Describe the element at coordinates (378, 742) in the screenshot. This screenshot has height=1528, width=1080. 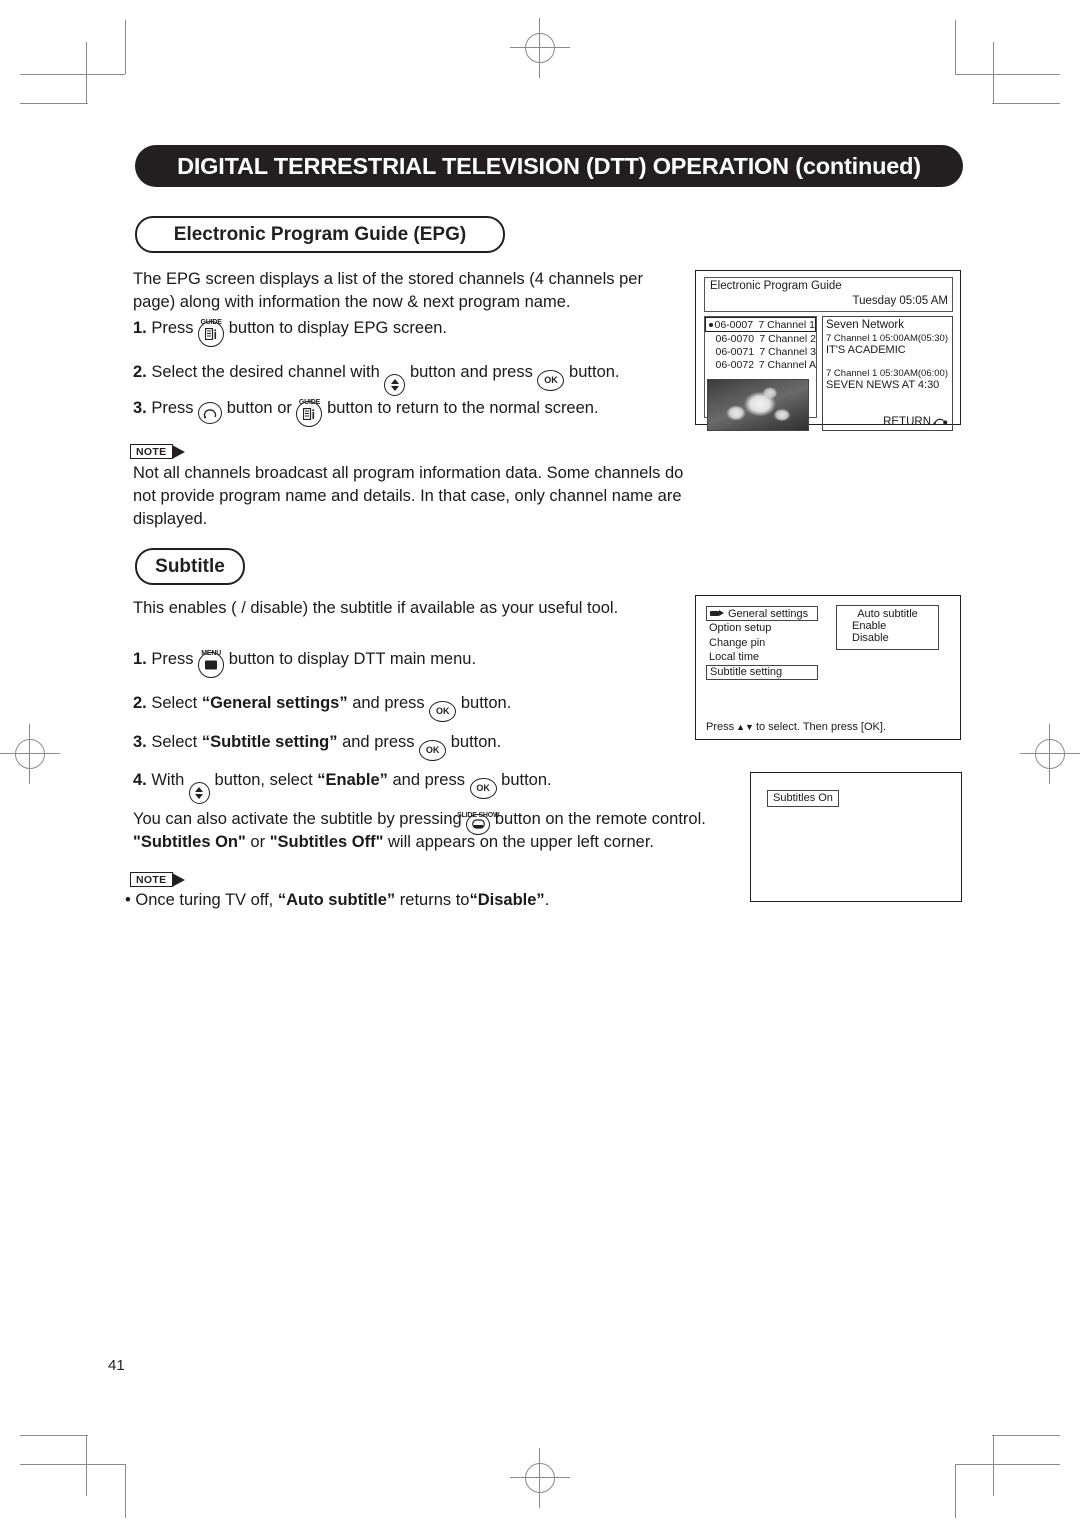
I see `subtitle-step-3-mid: and press` at that location.